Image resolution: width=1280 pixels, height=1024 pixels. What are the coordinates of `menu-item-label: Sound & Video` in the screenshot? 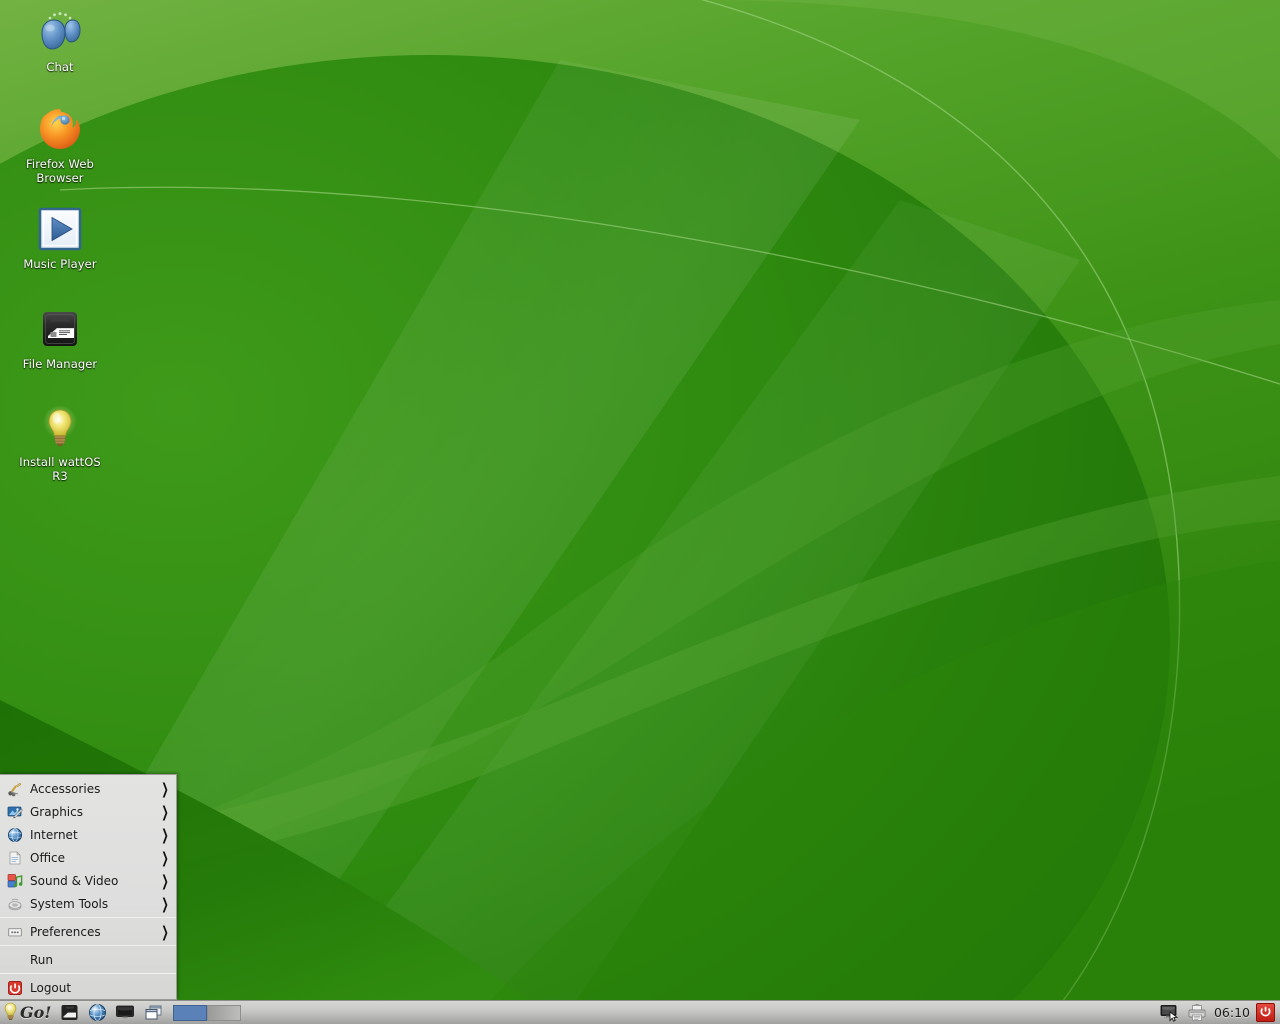 It's located at (74, 880).